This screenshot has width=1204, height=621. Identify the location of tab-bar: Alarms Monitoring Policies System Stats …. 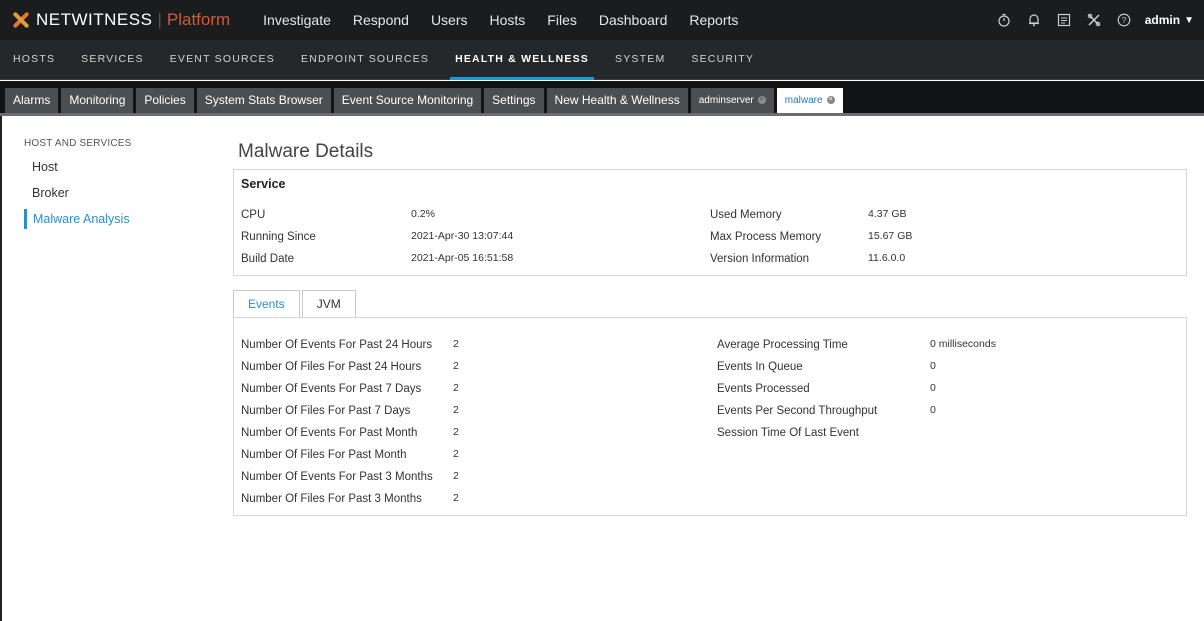
(602, 98).